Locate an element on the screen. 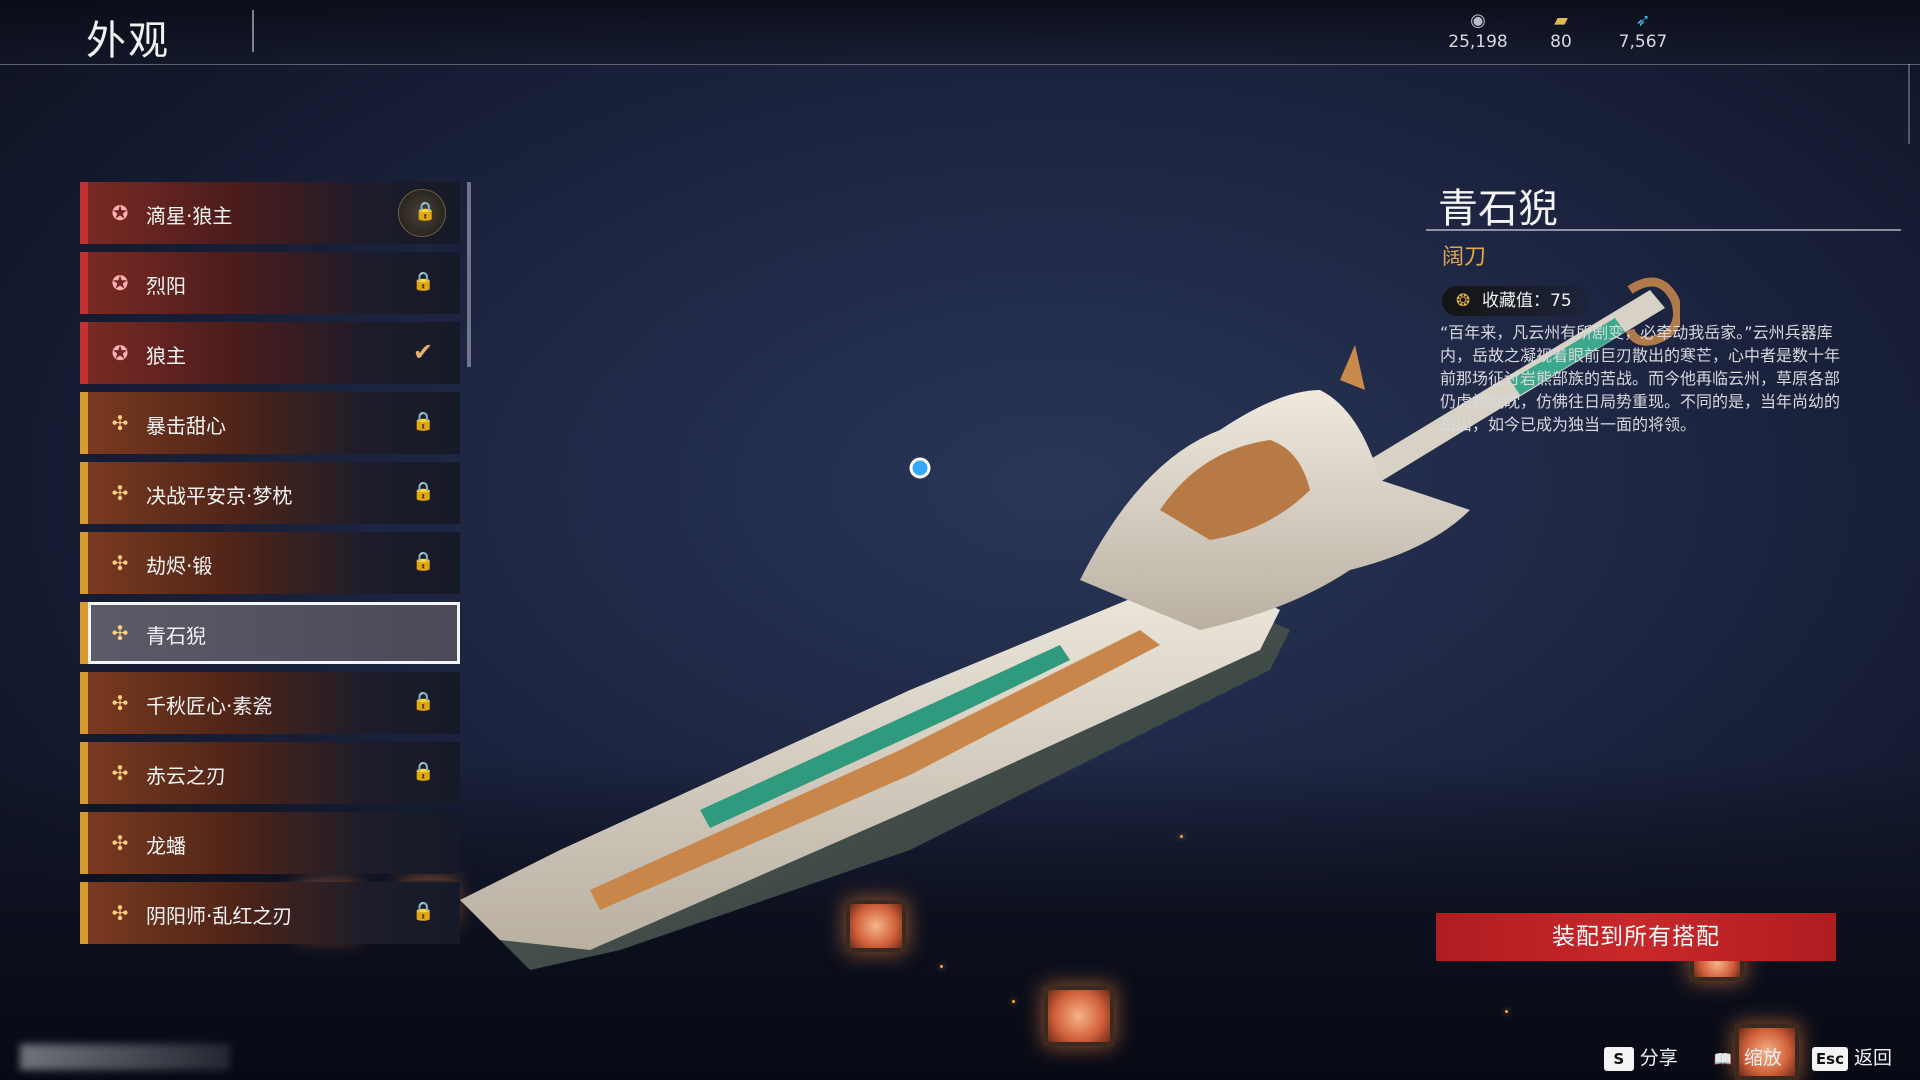 The width and height of the screenshot is (1920, 1080). skin-item: ✣ 暴击甜心 🔒 is located at coordinates (270, 423).